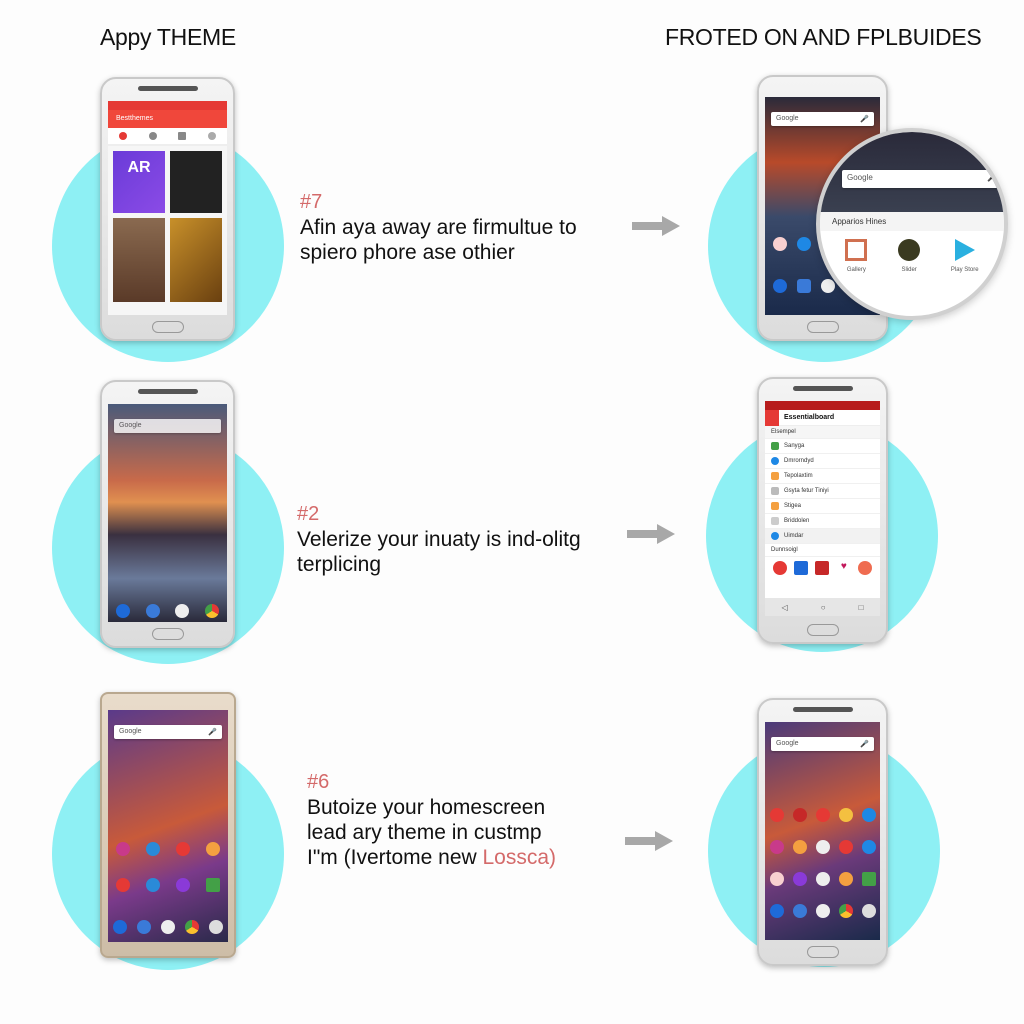 The height and width of the screenshot is (1024, 1024). What do you see at coordinates (182, 136) in the screenshot?
I see `grid-icon` at bounding box center [182, 136].